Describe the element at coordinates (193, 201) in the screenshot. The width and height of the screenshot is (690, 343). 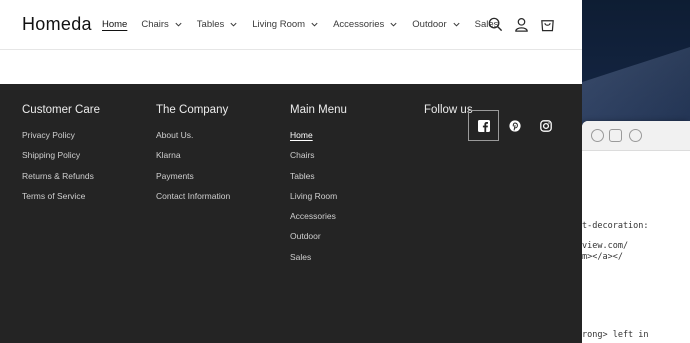
I see `footer-link: Contact Information` at that location.